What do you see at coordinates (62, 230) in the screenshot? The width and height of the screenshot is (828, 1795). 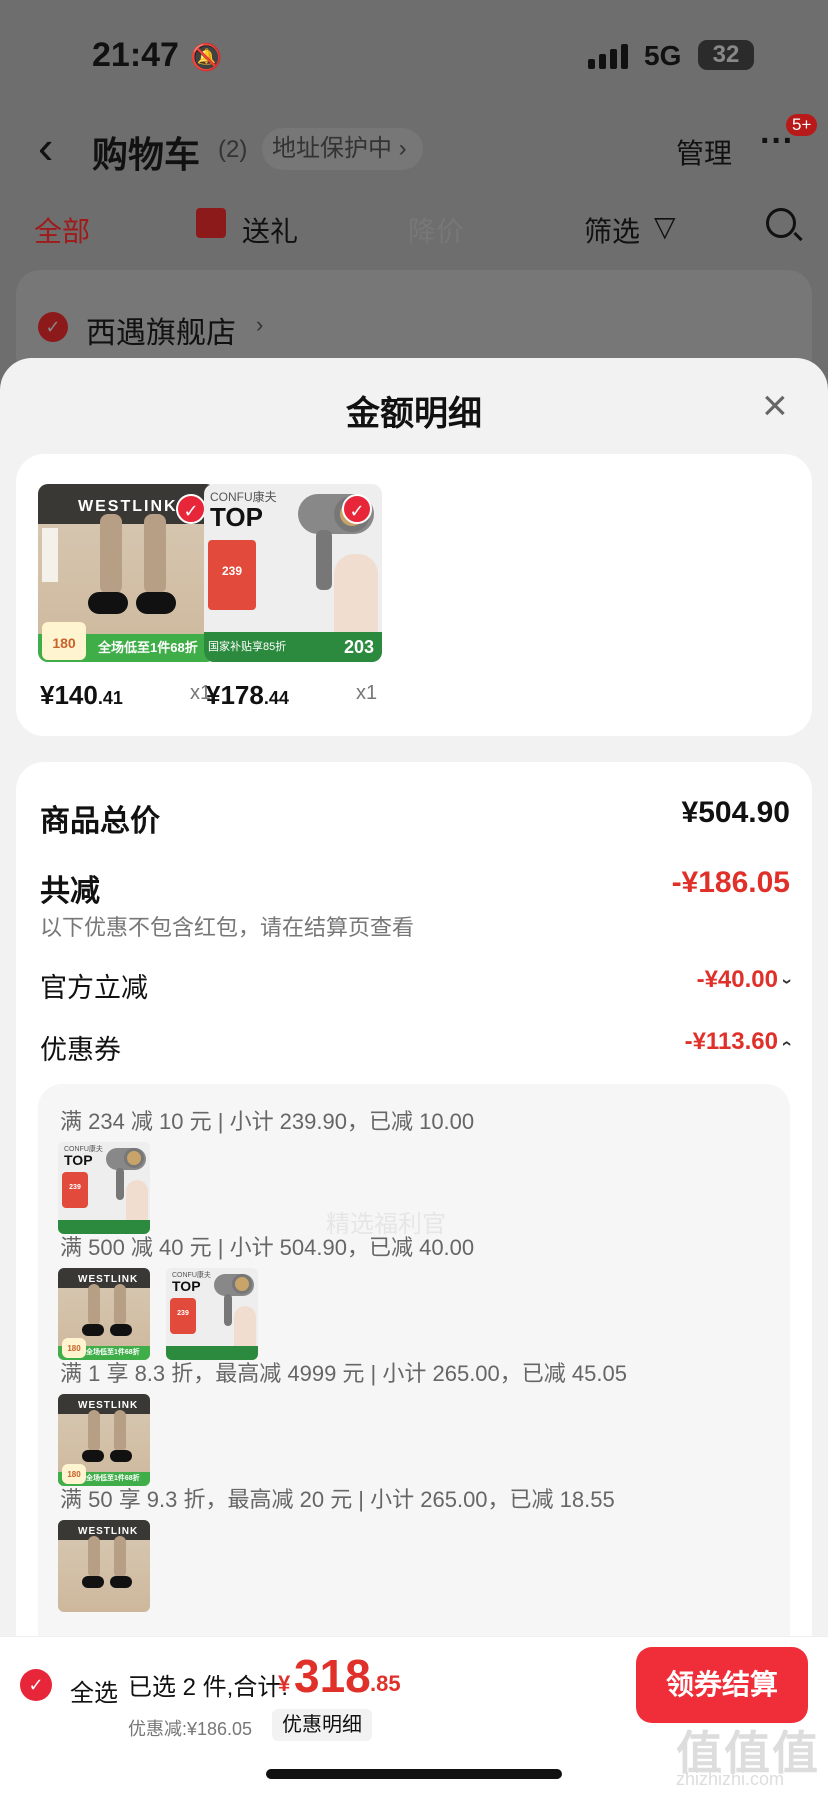 I see `tab-all: 全部` at bounding box center [62, 230].